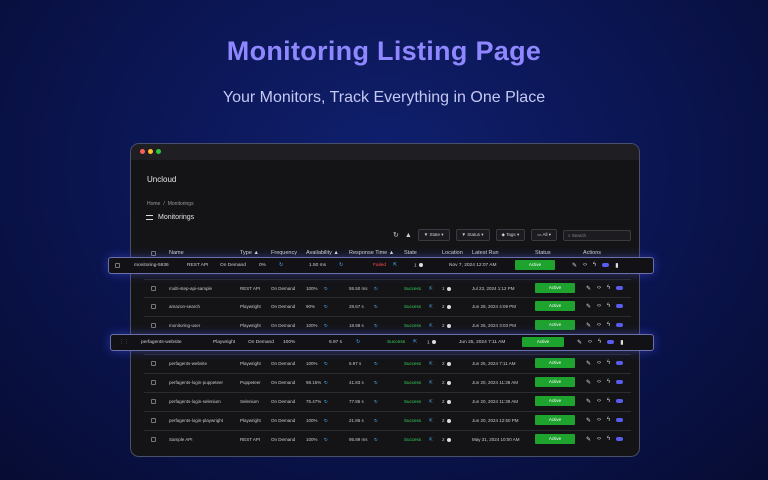 The height and width of the screenshot is (480, 768). Describe the element at coordinates (176, 253) in the screenshot. I see `col-name: Name` at that location.